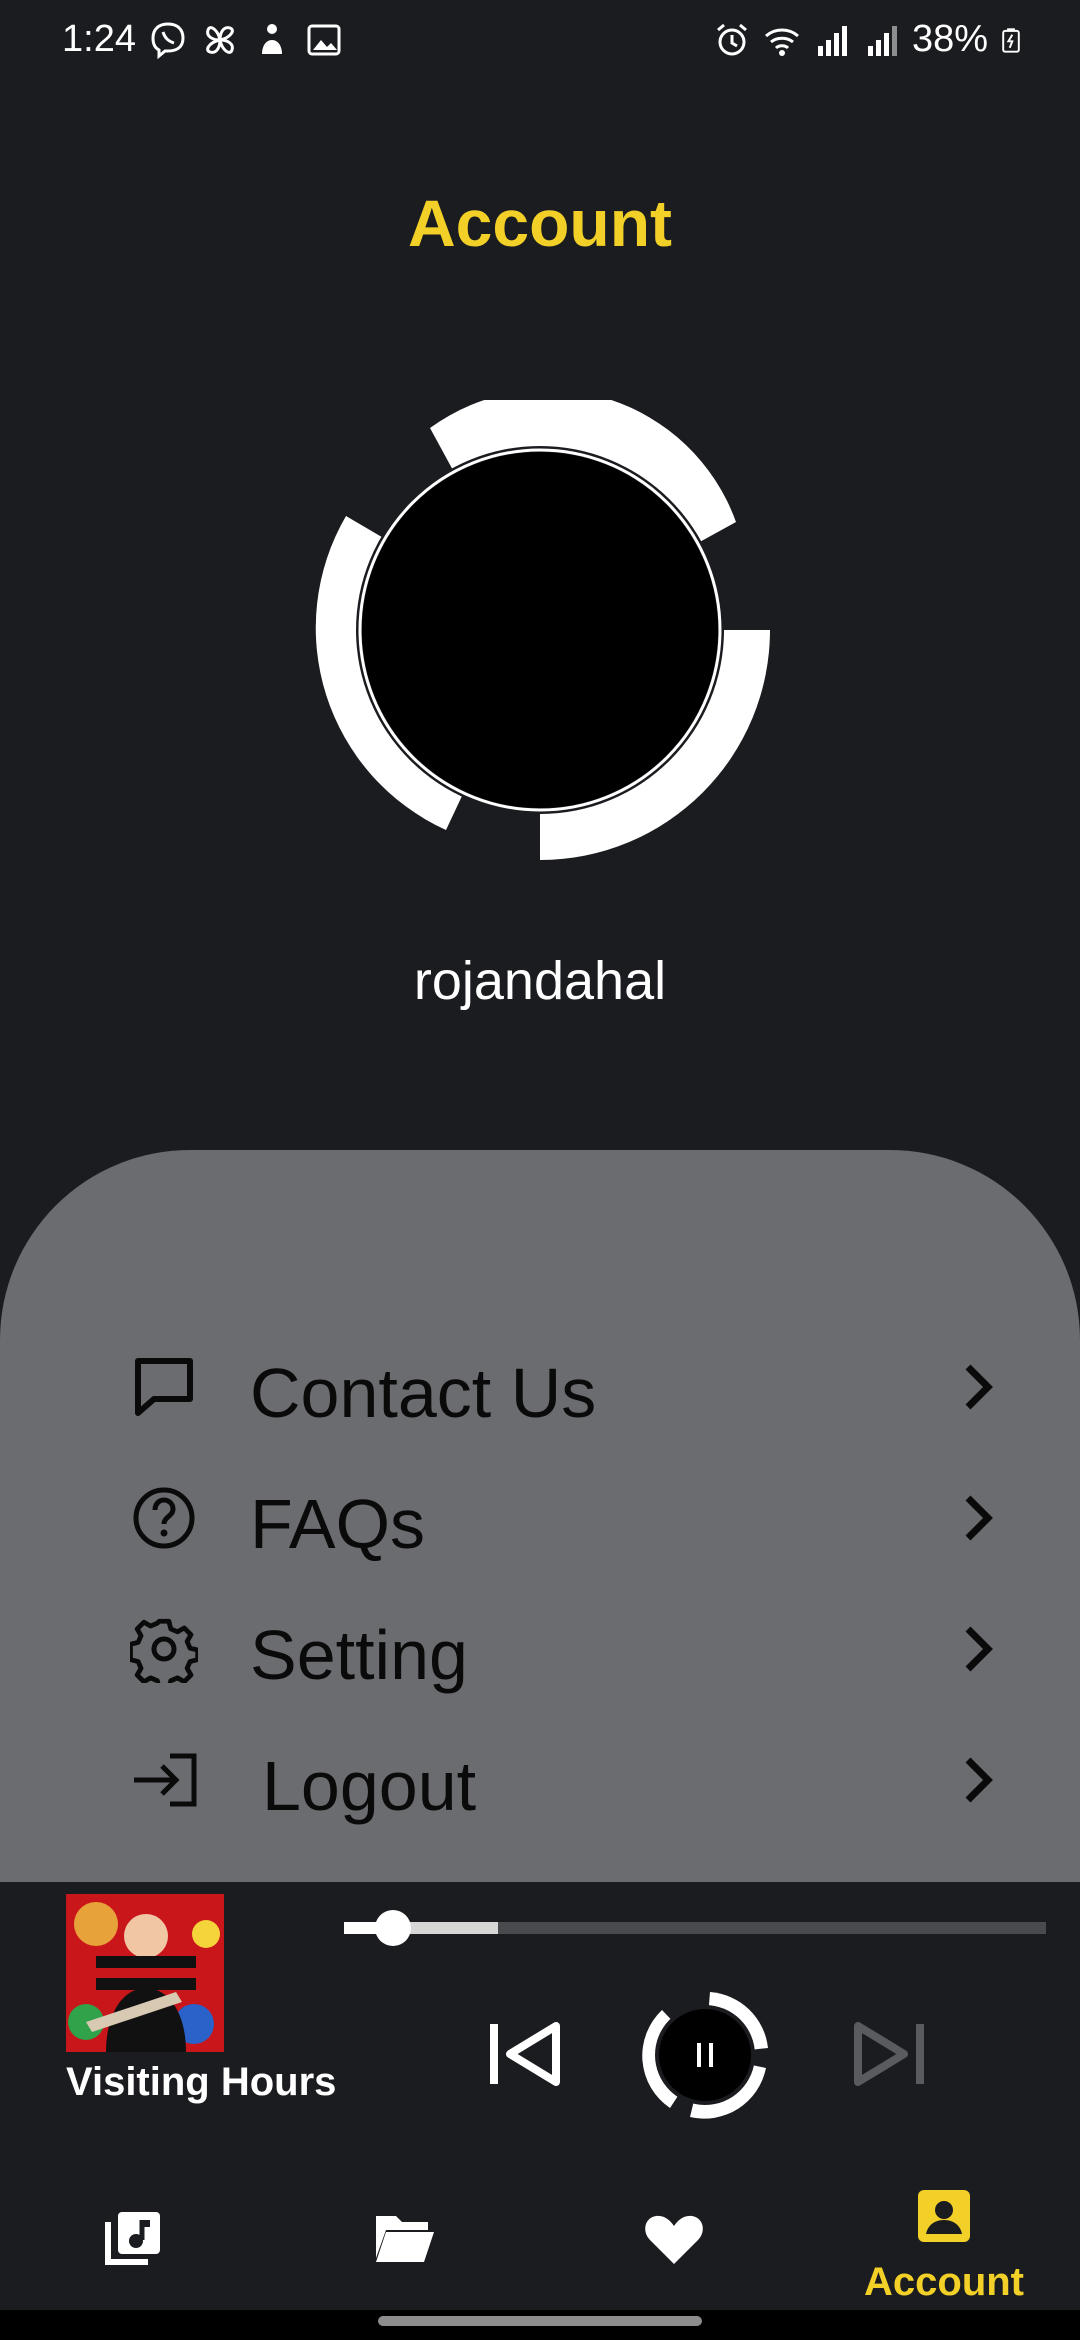 This screenshot has width=1080, height=2340. What do you see at coordinates (220, 40) in the screenshot?
I see `pinwheel-icon` at bounding box center [220, 40].